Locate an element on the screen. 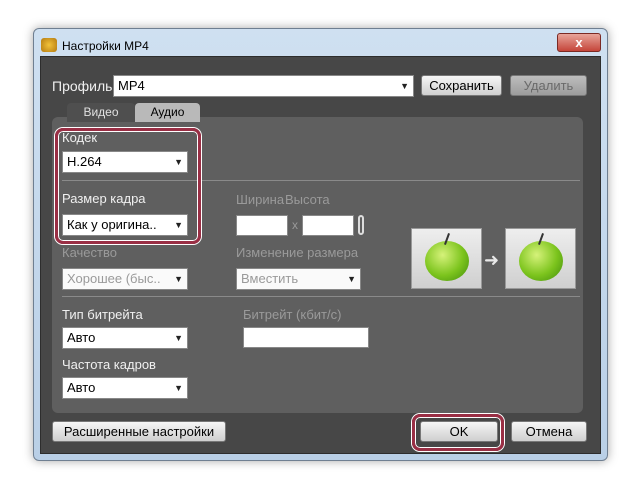 Image resolution: width=640 pixels, height=493 pixels. bitrate-type-select: Авто ▼ is located at coordinates (125, 338).